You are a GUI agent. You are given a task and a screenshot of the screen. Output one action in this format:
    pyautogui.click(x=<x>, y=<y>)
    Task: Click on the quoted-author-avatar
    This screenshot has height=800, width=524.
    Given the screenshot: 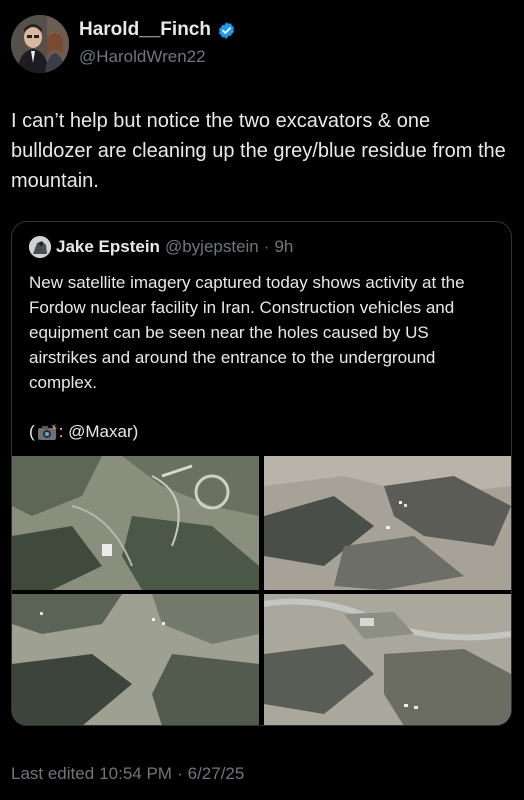 What is the action you would take?
    pyautogui.click(x=40, y=247)
    